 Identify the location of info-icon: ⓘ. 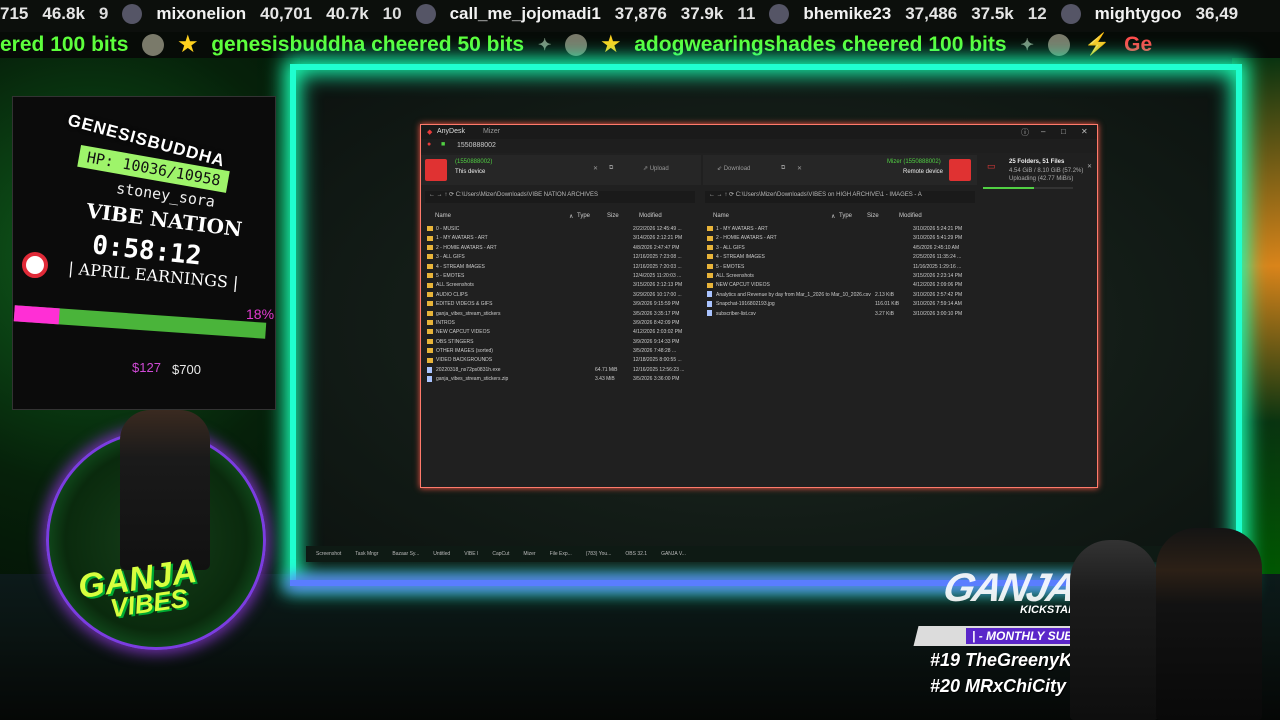
(1025, 132).